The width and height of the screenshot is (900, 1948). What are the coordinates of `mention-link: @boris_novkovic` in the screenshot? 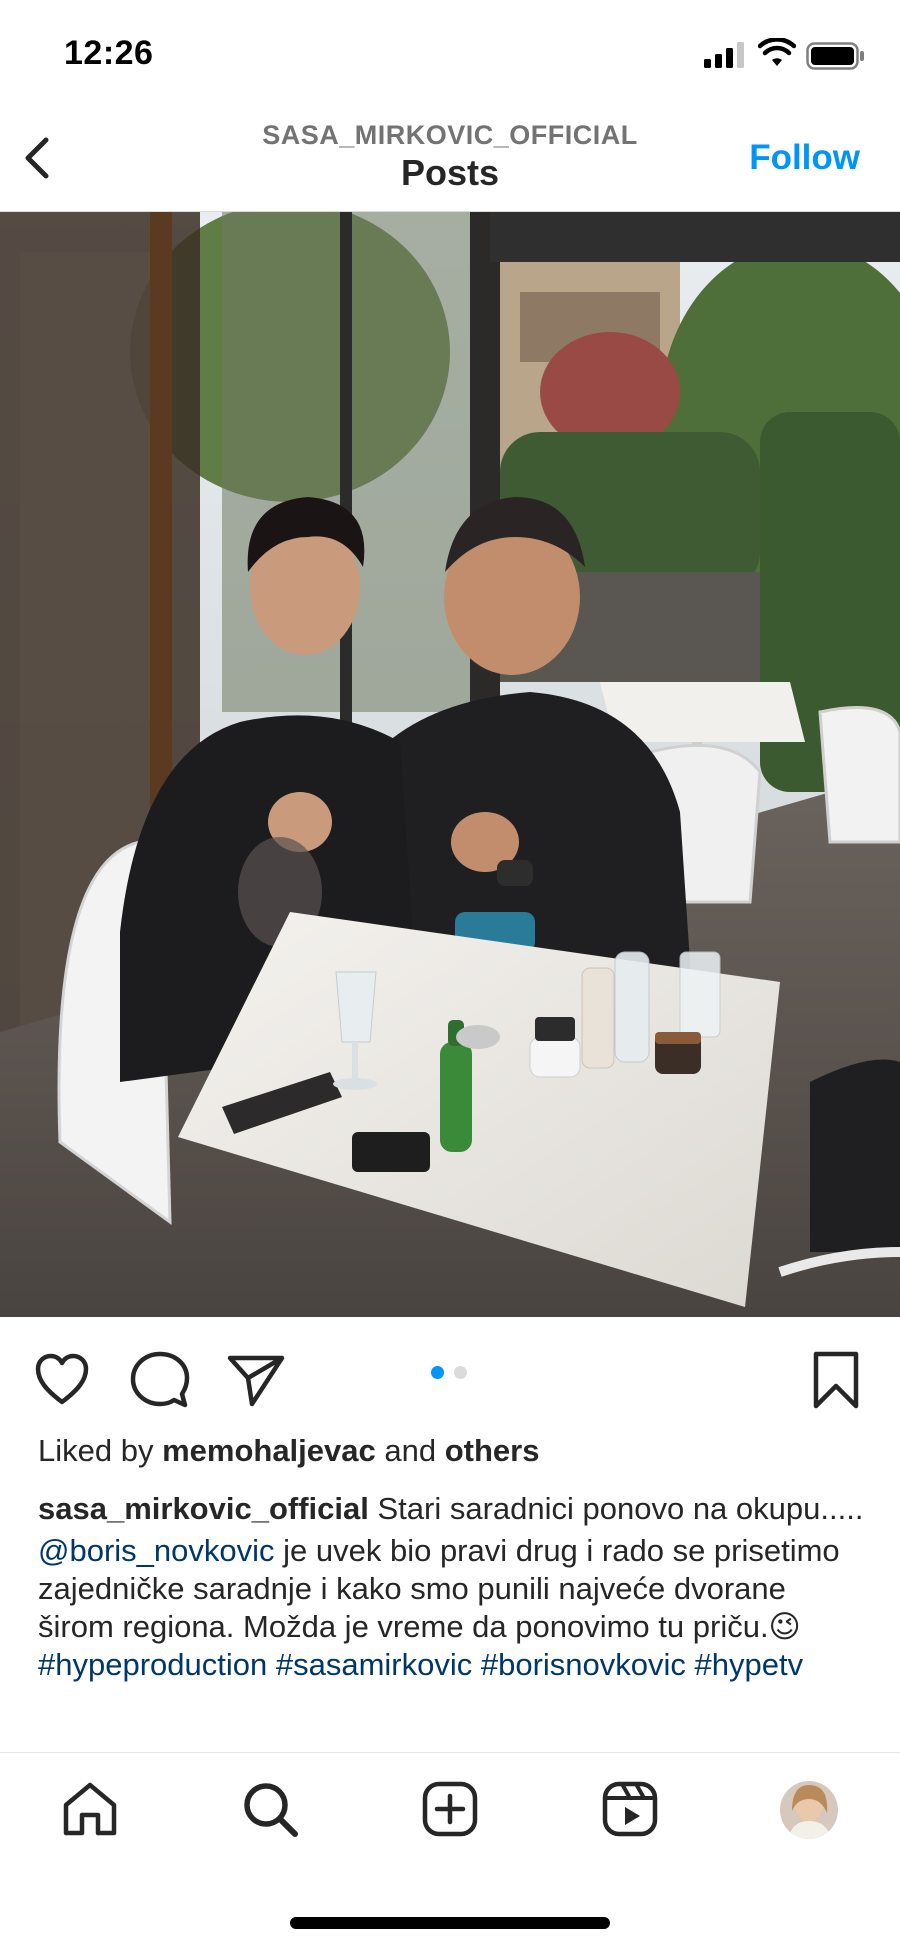 It's located at (156, 1550).